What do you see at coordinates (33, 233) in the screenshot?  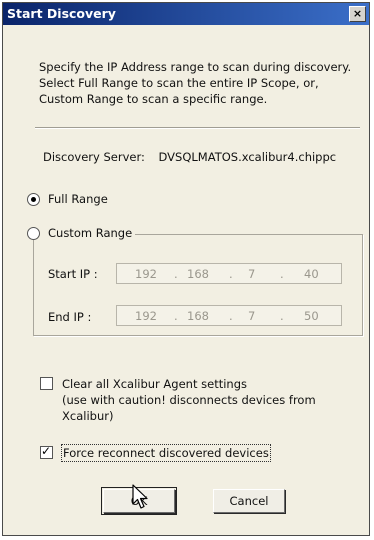 I see `custom-range-radio-indicator` at bounding box center [33, 233].